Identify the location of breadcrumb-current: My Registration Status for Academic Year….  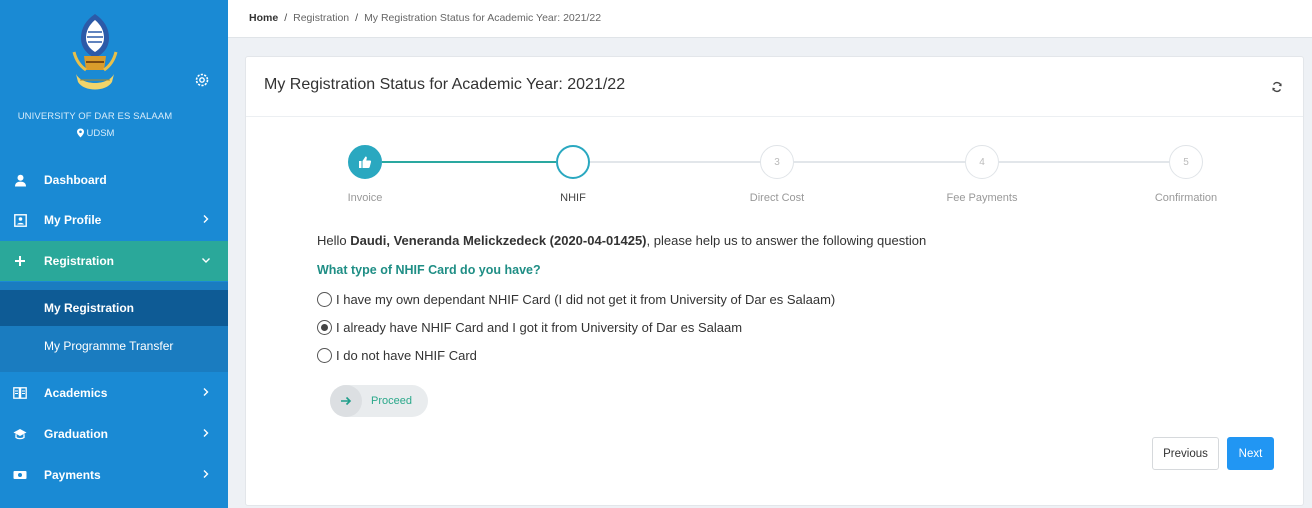
(483, 18).